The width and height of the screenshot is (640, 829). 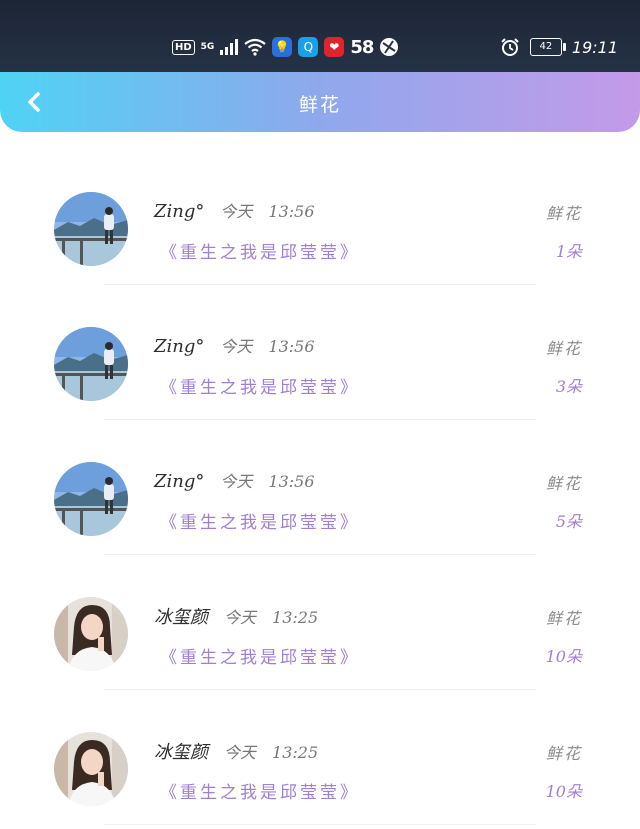 I want to click on title-bar: 鲜花, so click(x=320, y=102).